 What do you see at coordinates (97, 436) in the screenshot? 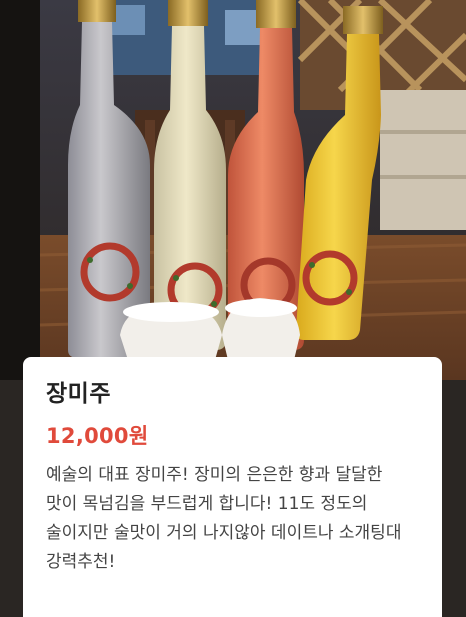
I see `product-price: 12,000원` at bounding box center [97, 436].